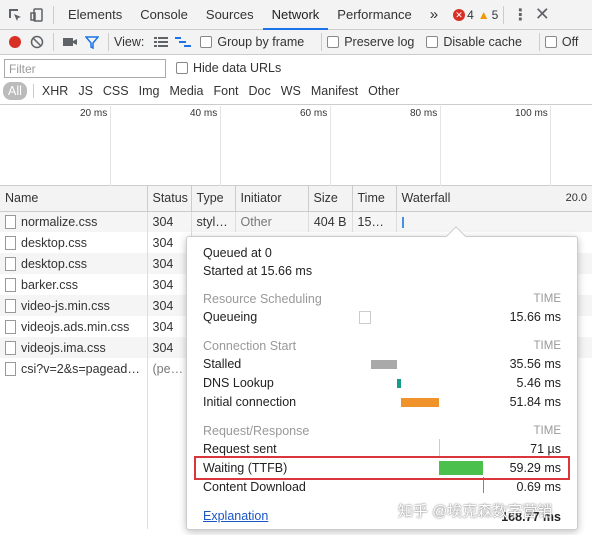 This screenshot has height=535, width=592. What do you see at coordinates (546, 199) in the screenshot?
I see `waterfall-scale-label: 20.0` at bounding box center [546, 199].